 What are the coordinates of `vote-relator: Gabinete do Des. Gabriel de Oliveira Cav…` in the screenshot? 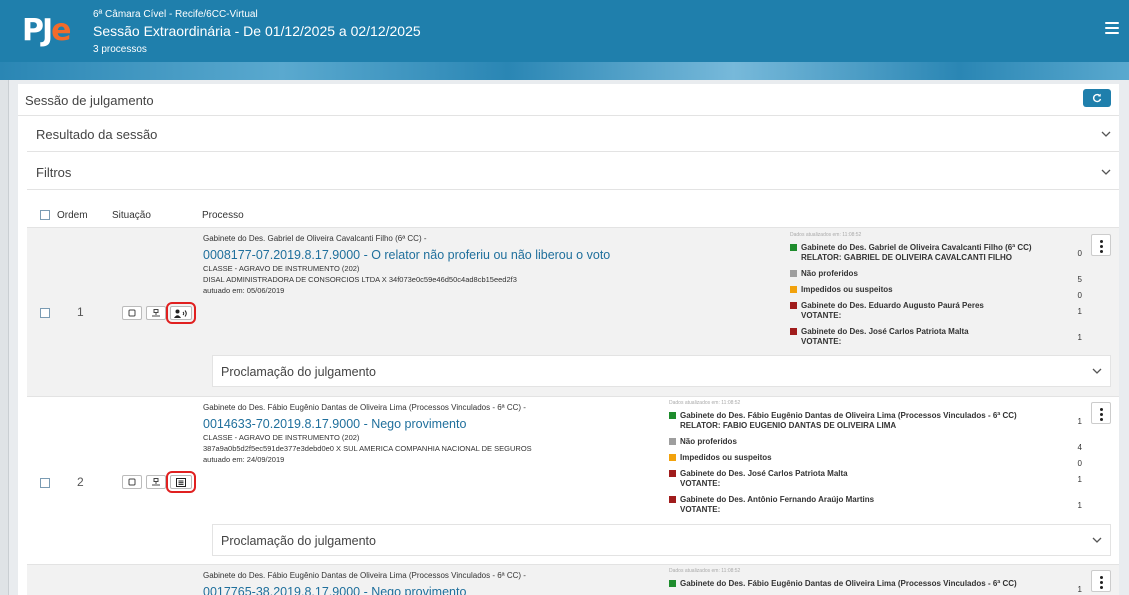 It's located at (936, 253).